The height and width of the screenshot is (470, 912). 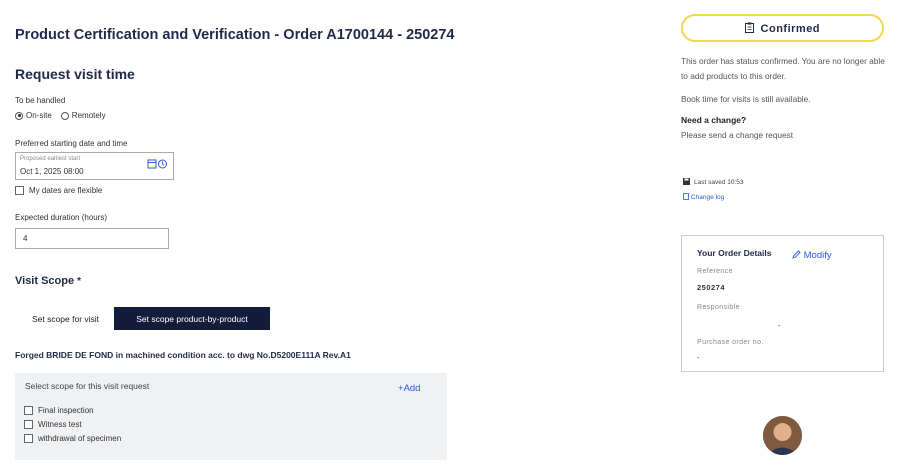 What do you see at coordinates (19, 190) in the screenshot?
I see `flexible-dates-checkbox` at bounding box center [19, 190].